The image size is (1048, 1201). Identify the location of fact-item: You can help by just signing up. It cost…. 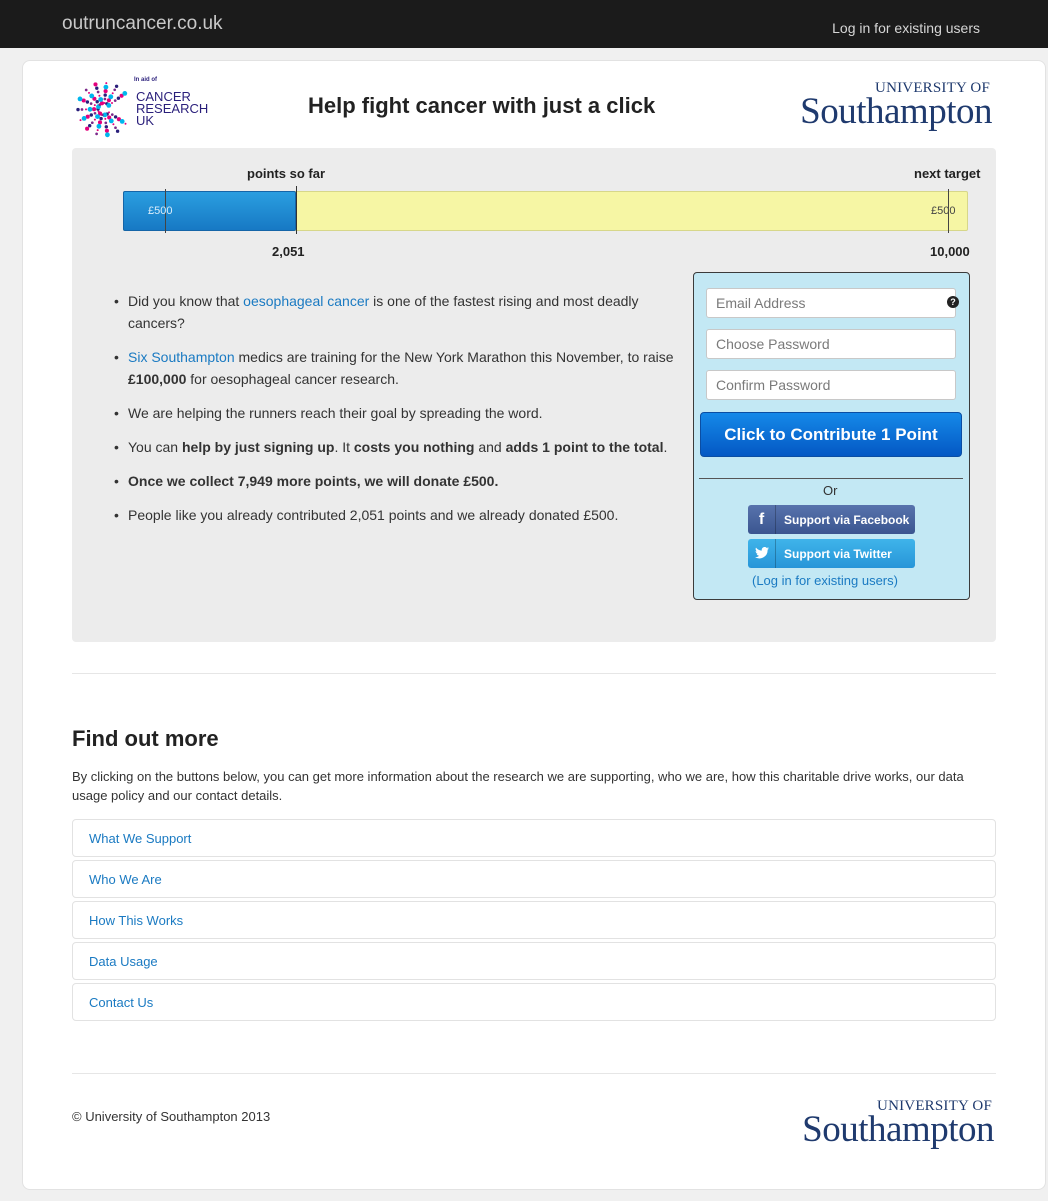
(394, 447).